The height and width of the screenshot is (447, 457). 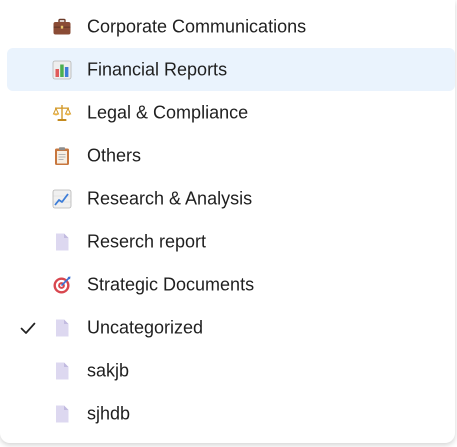 What do you see at coordinates (231, 69) in the screenshot?
I see `menu-item-financial-reports: Financial Reports` at bounding box center [231, 69].